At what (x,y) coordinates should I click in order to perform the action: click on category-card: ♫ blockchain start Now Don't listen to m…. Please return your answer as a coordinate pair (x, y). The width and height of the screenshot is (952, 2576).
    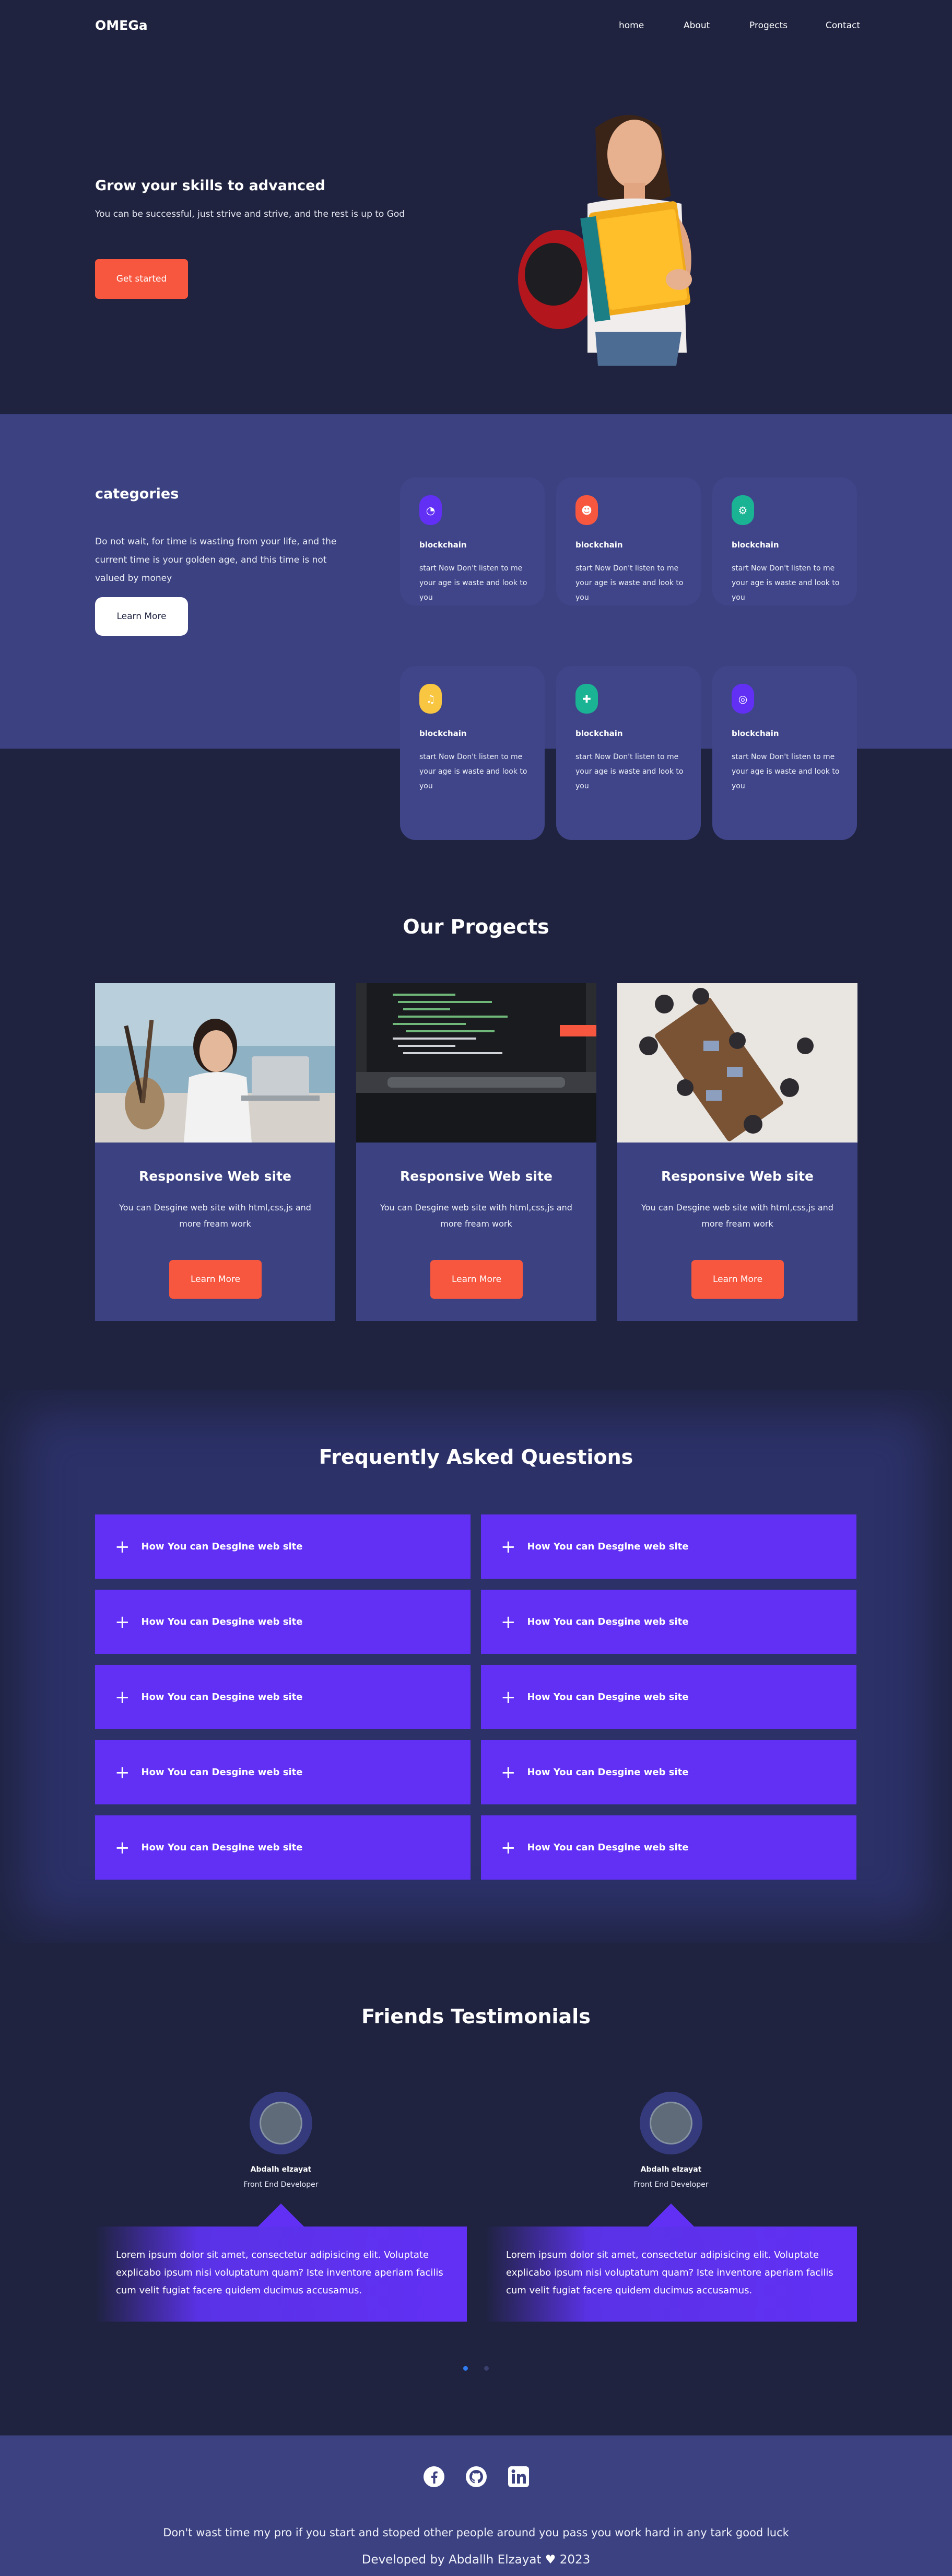
    Looking at the image, I should click on (472, 753).